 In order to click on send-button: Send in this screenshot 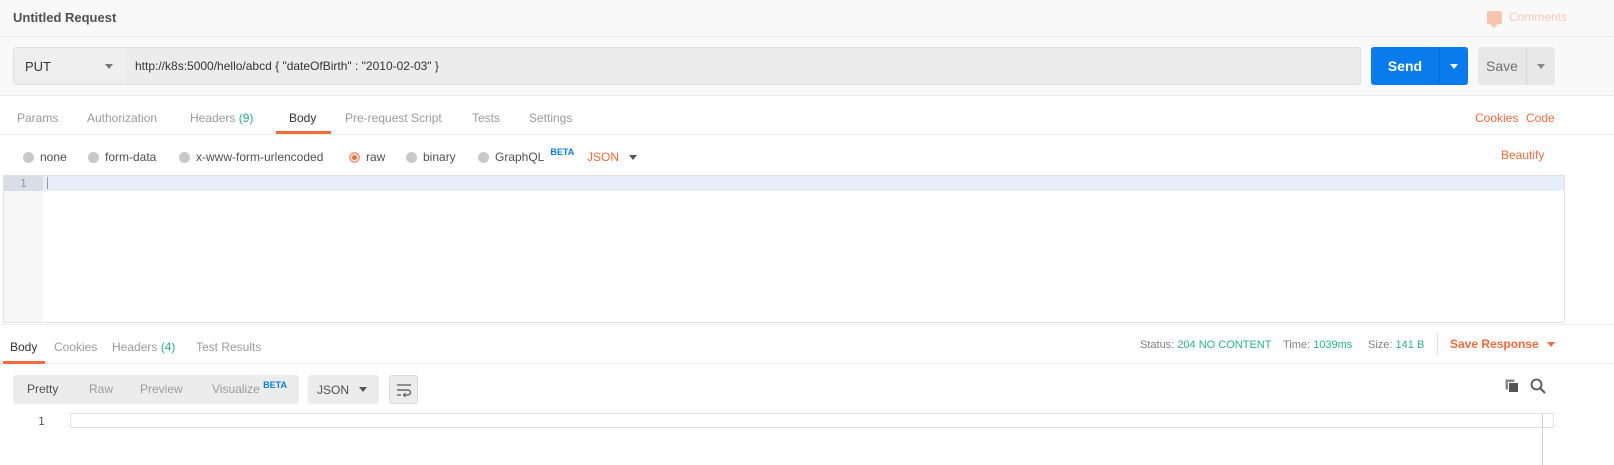, I will do `click(1405, 66)`.